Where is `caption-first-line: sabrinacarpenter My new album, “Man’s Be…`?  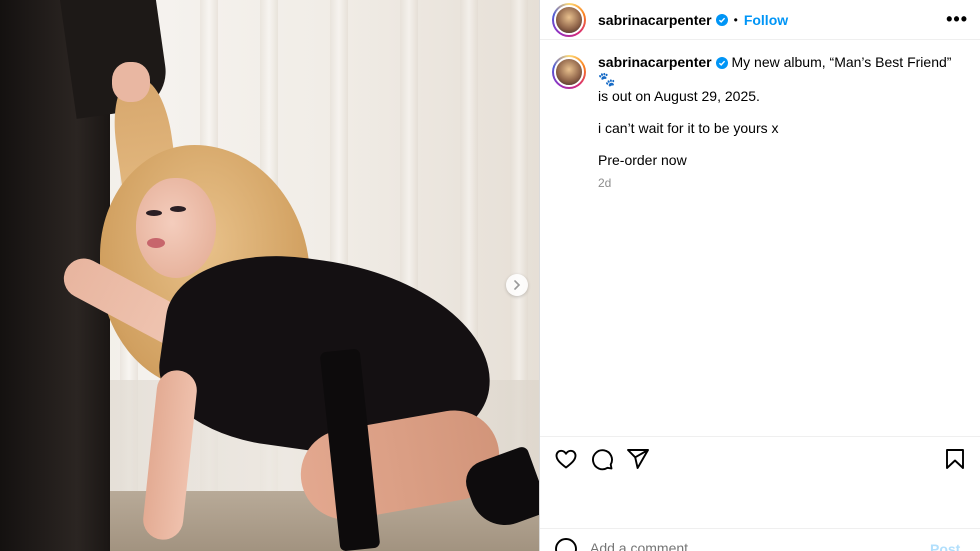 caption-first-line: sabrinacarpenter My new album, “Man’s Be… is located at coordinates (778, 71).